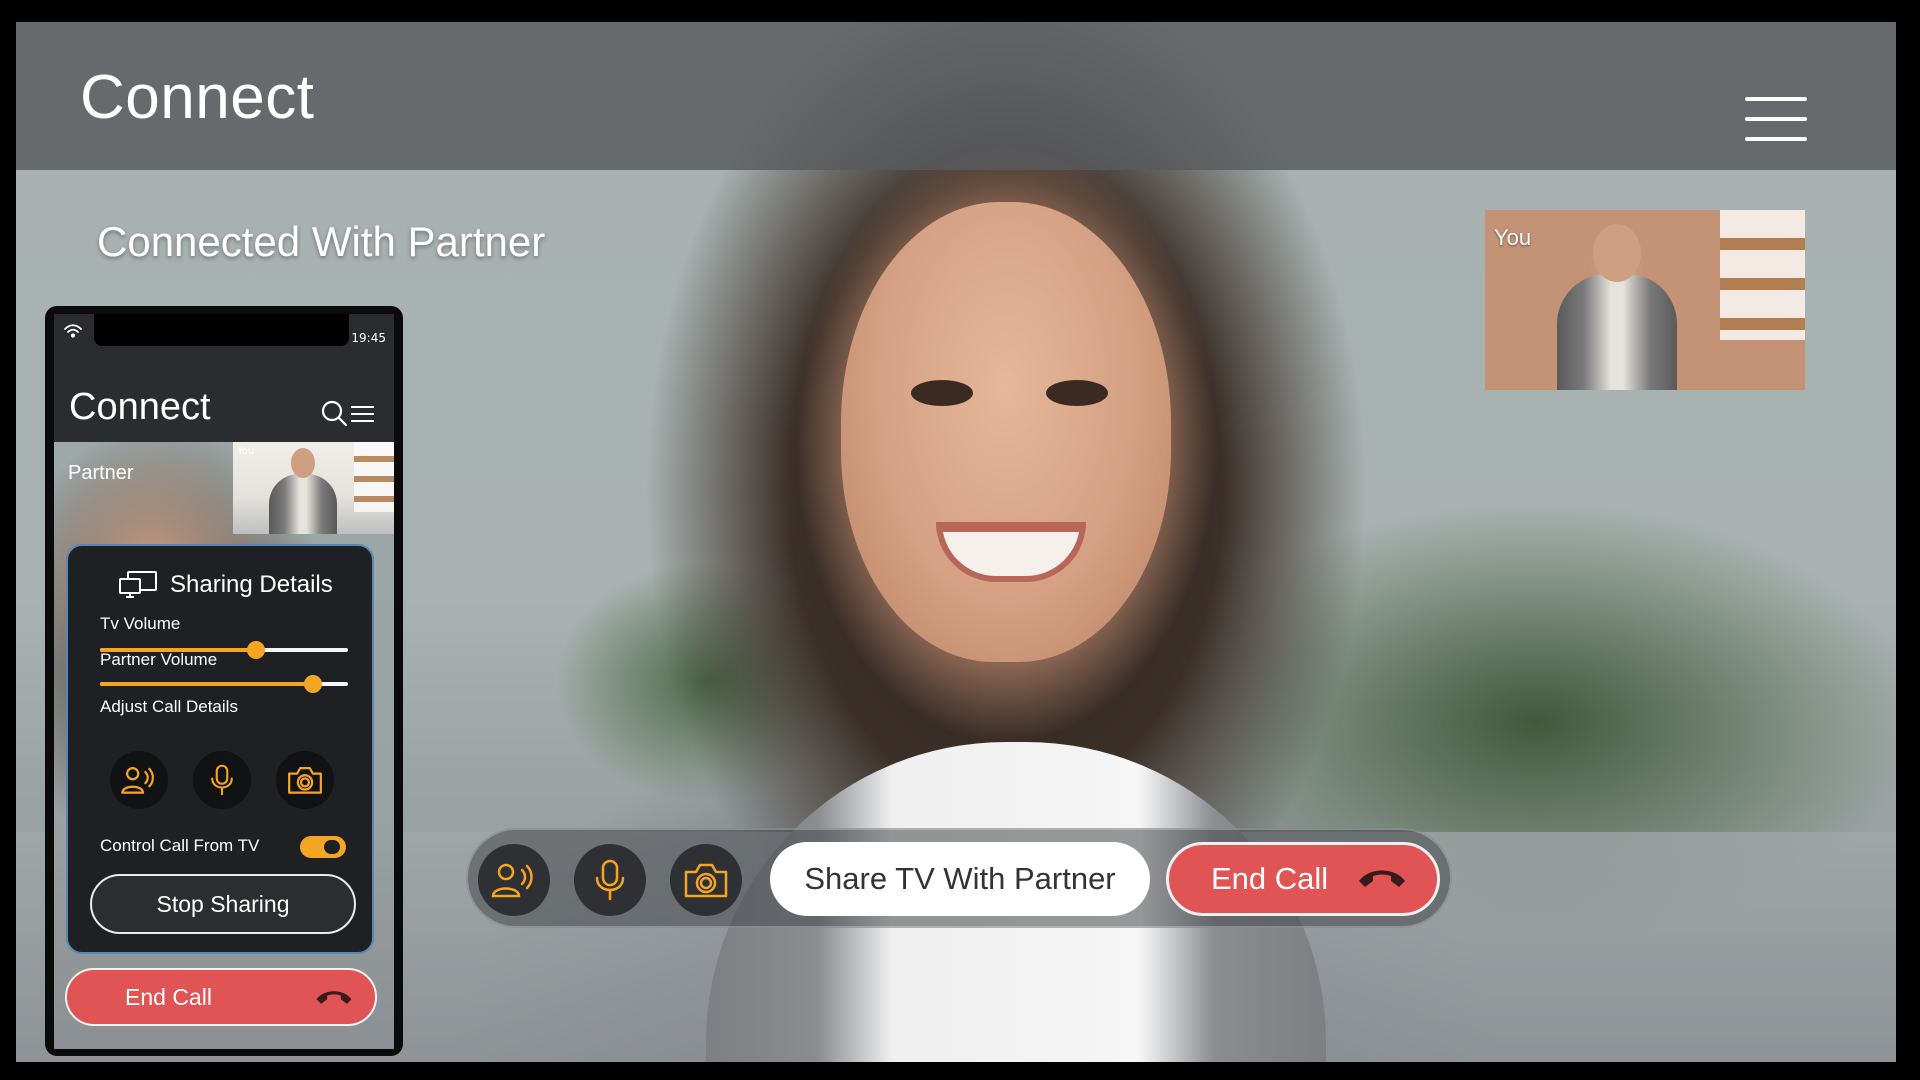  I want to click on control-from-tv-label: Control Call From TV, so click(180, 845).